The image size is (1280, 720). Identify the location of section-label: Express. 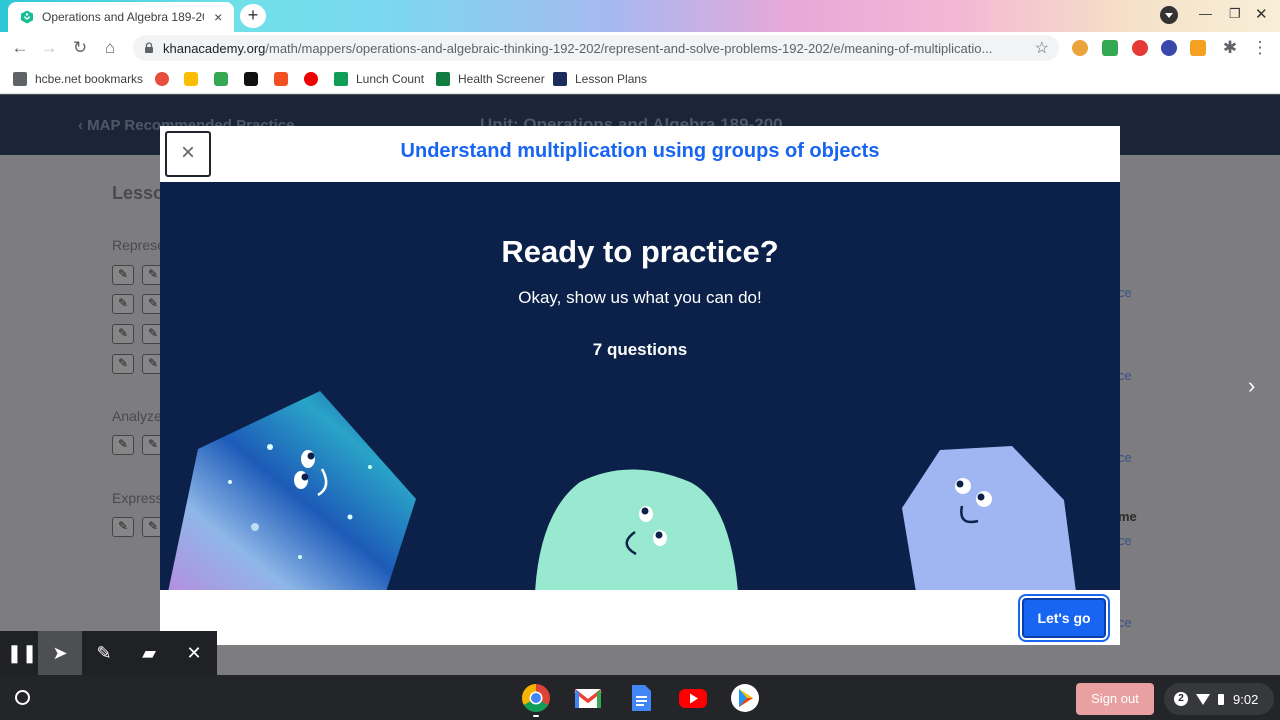
(137, 498).